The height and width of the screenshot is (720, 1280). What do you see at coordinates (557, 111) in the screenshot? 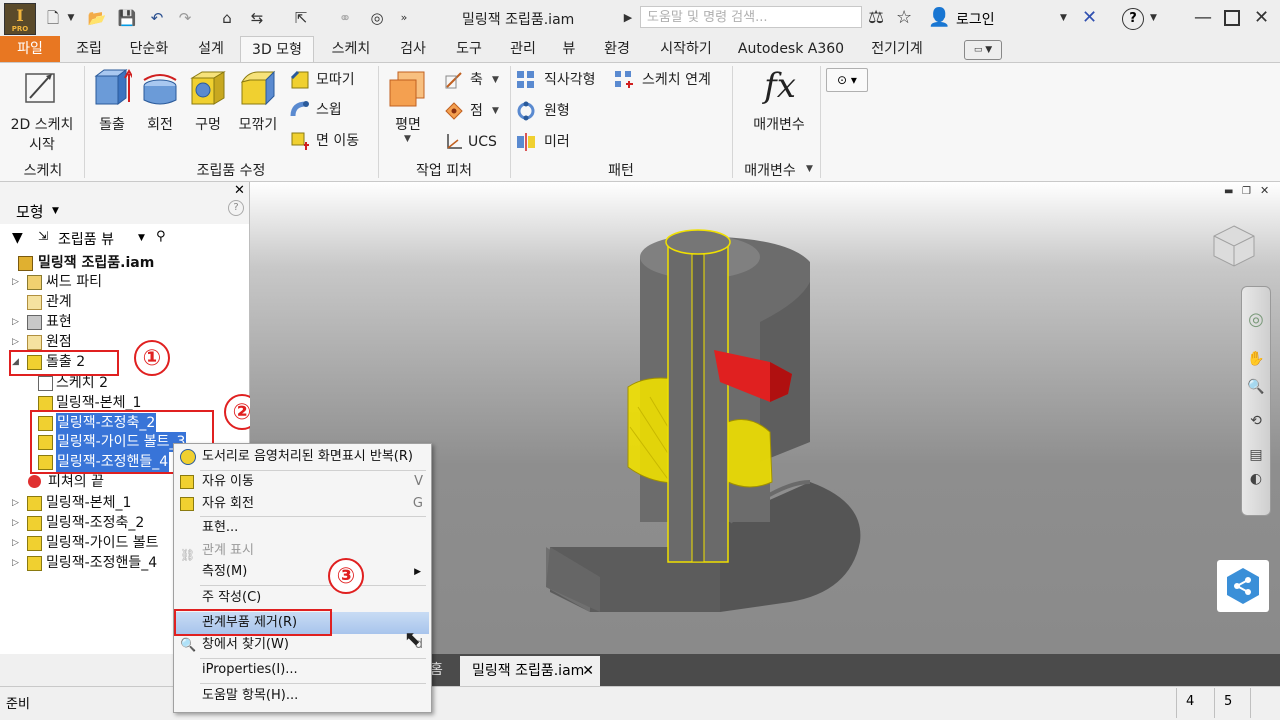
I see `circular-pattern-button: 원형` at bounding box center [557, 111].